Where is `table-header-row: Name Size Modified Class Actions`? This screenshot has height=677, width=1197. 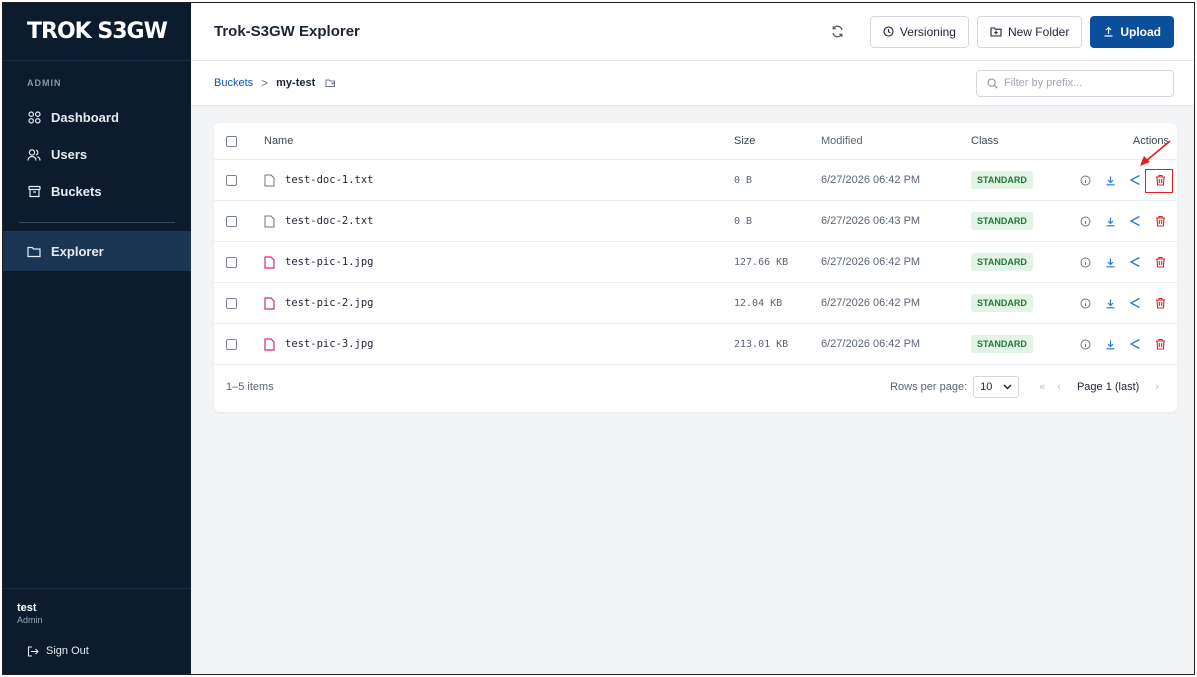 table-header-row: Name Size Modified Class Actions is located at coordinates (695, 141).